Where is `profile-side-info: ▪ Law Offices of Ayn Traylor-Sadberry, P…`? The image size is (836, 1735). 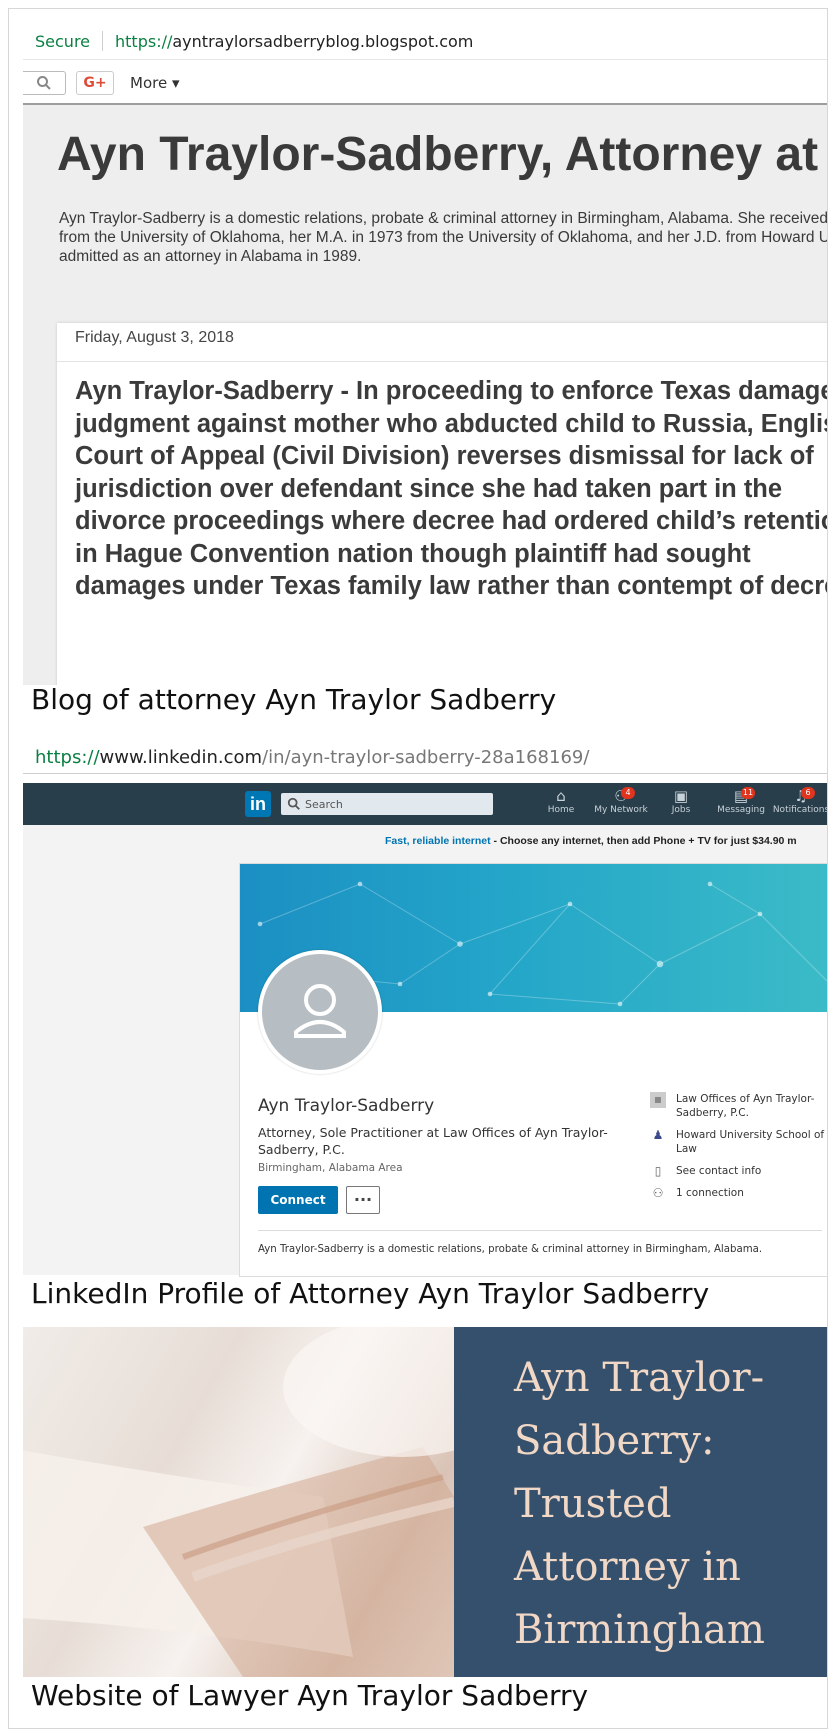
profile-side-info: ▪ Law Offices of Ayn Traylor-Sadberry, P… is located at coordinates (738, 1150).